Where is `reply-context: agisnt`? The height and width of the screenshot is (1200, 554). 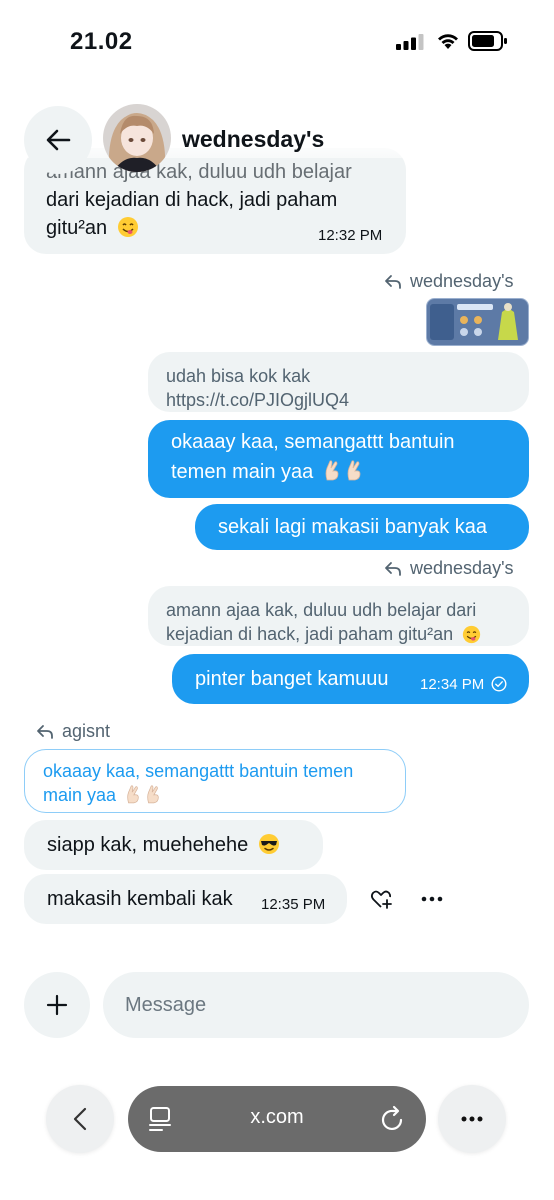 reply-context: agisnt is located at coordinates (73, 731).